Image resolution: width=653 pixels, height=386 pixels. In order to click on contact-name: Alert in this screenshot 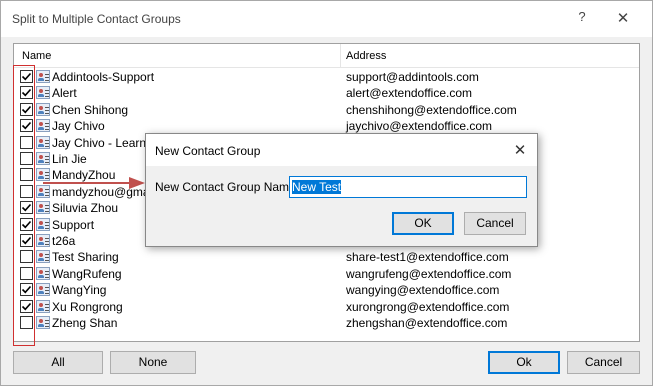, I will do `click(64, 93)`.